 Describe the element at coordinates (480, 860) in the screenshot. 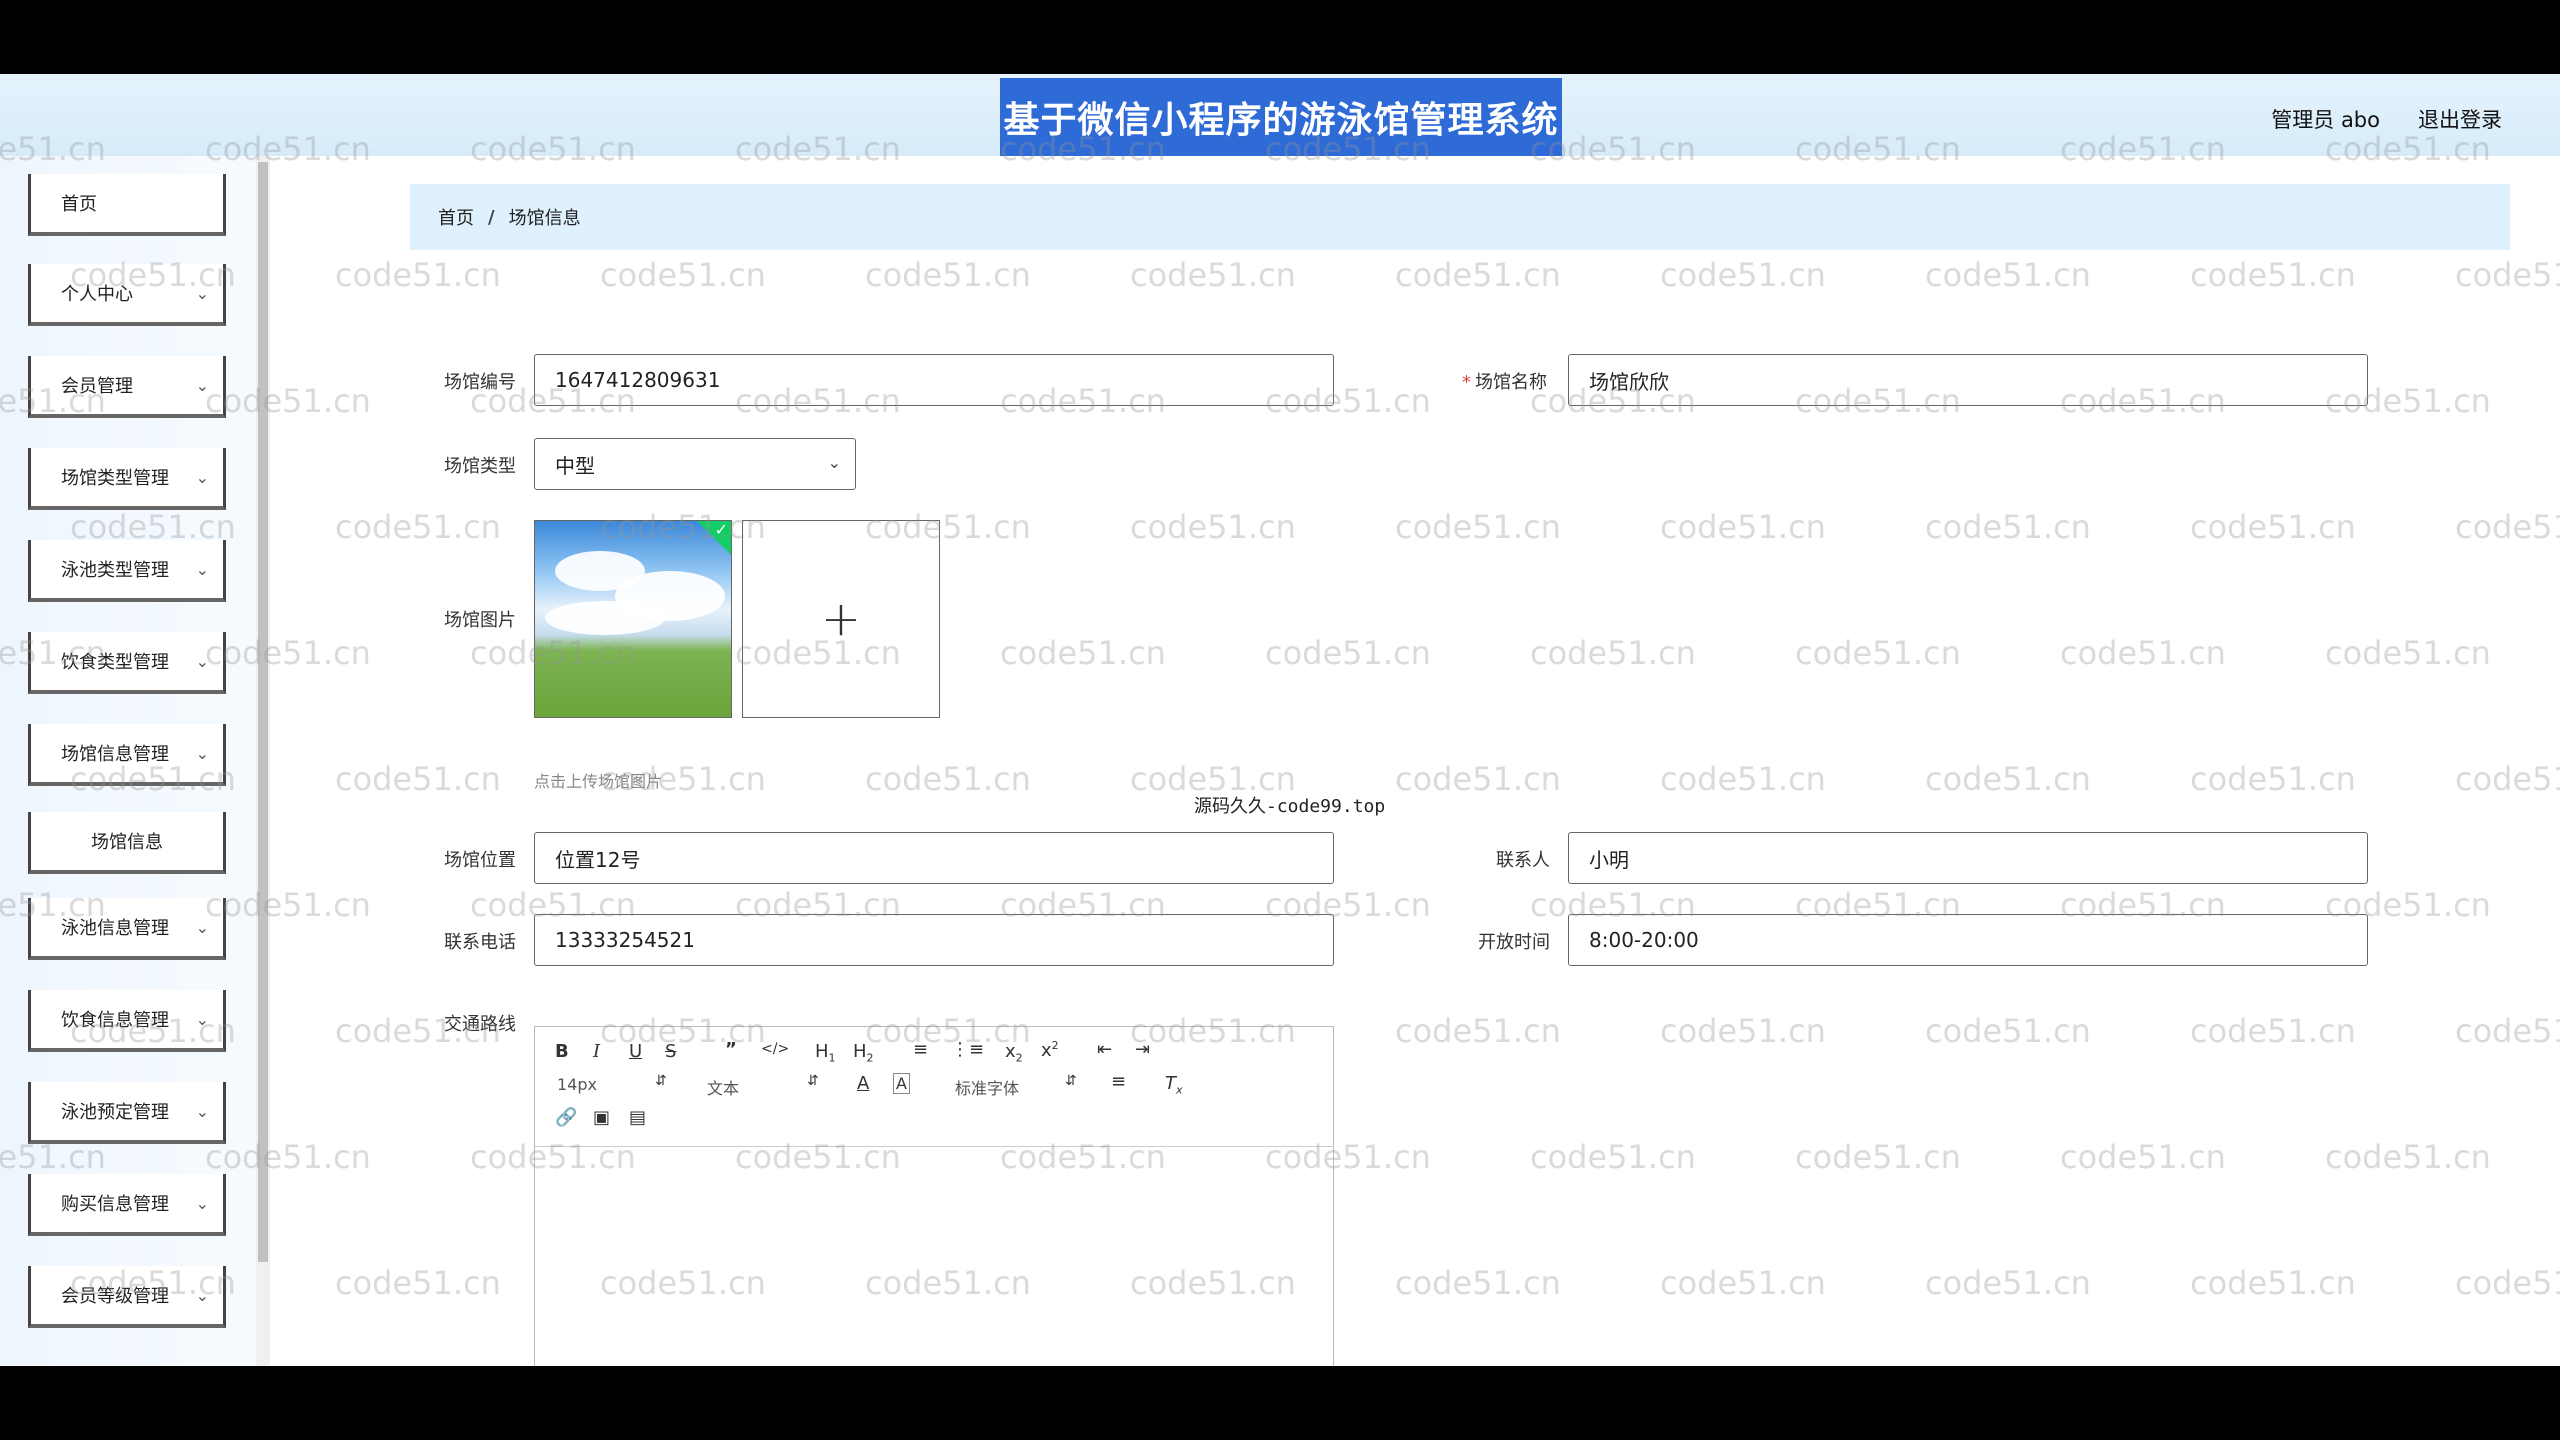

I see `venue-location-label: 场馆位置` at that location.